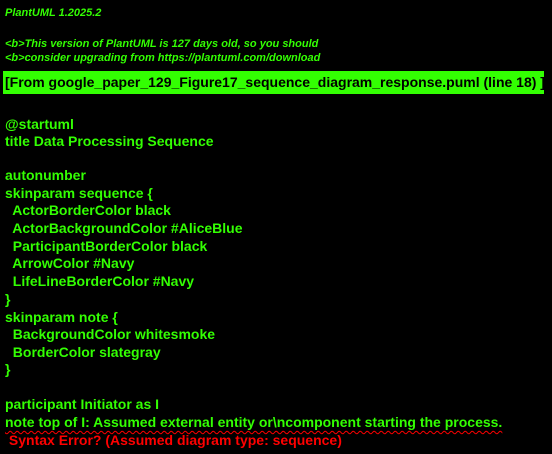 The image size is (552, 454). I want to click on source-line: ActorBorderColor black, so click(88, 210).